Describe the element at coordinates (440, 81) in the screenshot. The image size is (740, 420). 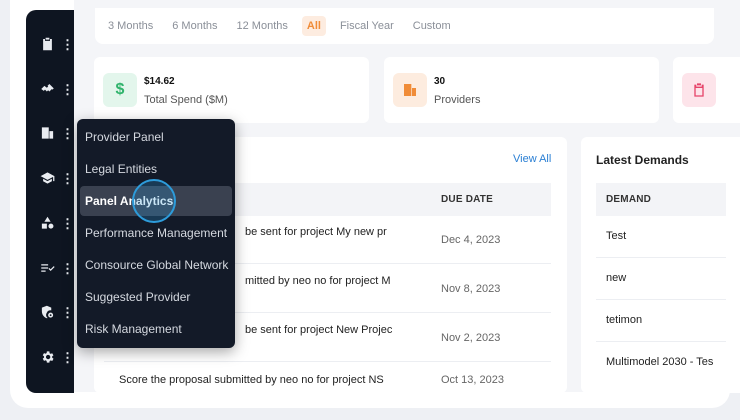
I see `stat-value: 30` at that location.